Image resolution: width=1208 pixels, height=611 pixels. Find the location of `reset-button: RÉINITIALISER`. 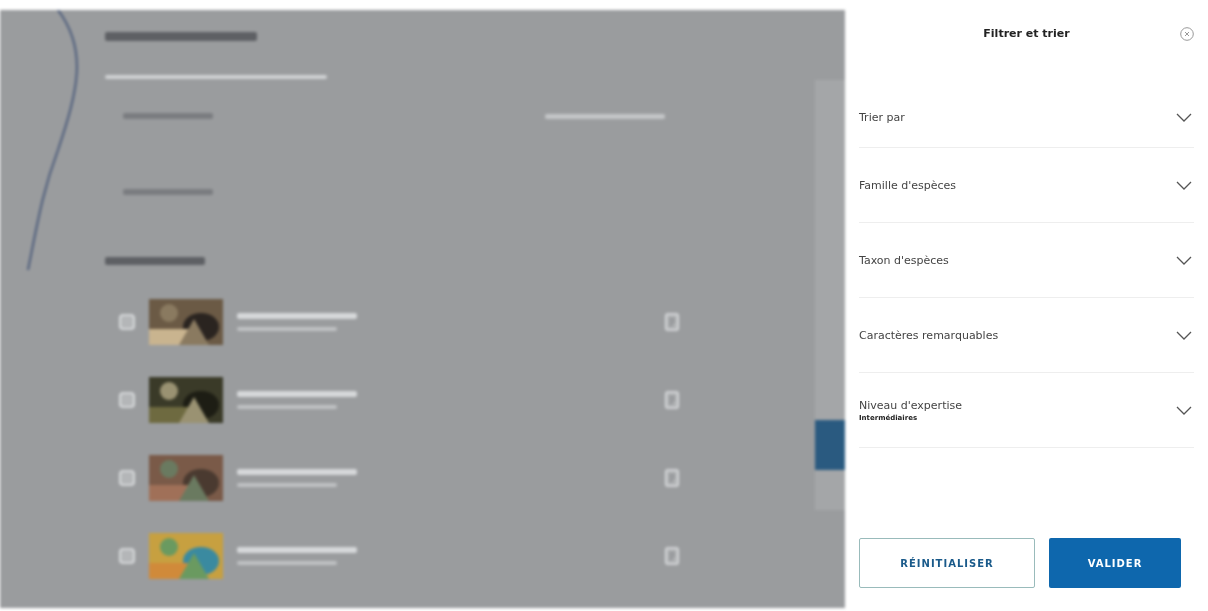

reset-button: RÉINITIALISER is located at coordinates (947, 563).